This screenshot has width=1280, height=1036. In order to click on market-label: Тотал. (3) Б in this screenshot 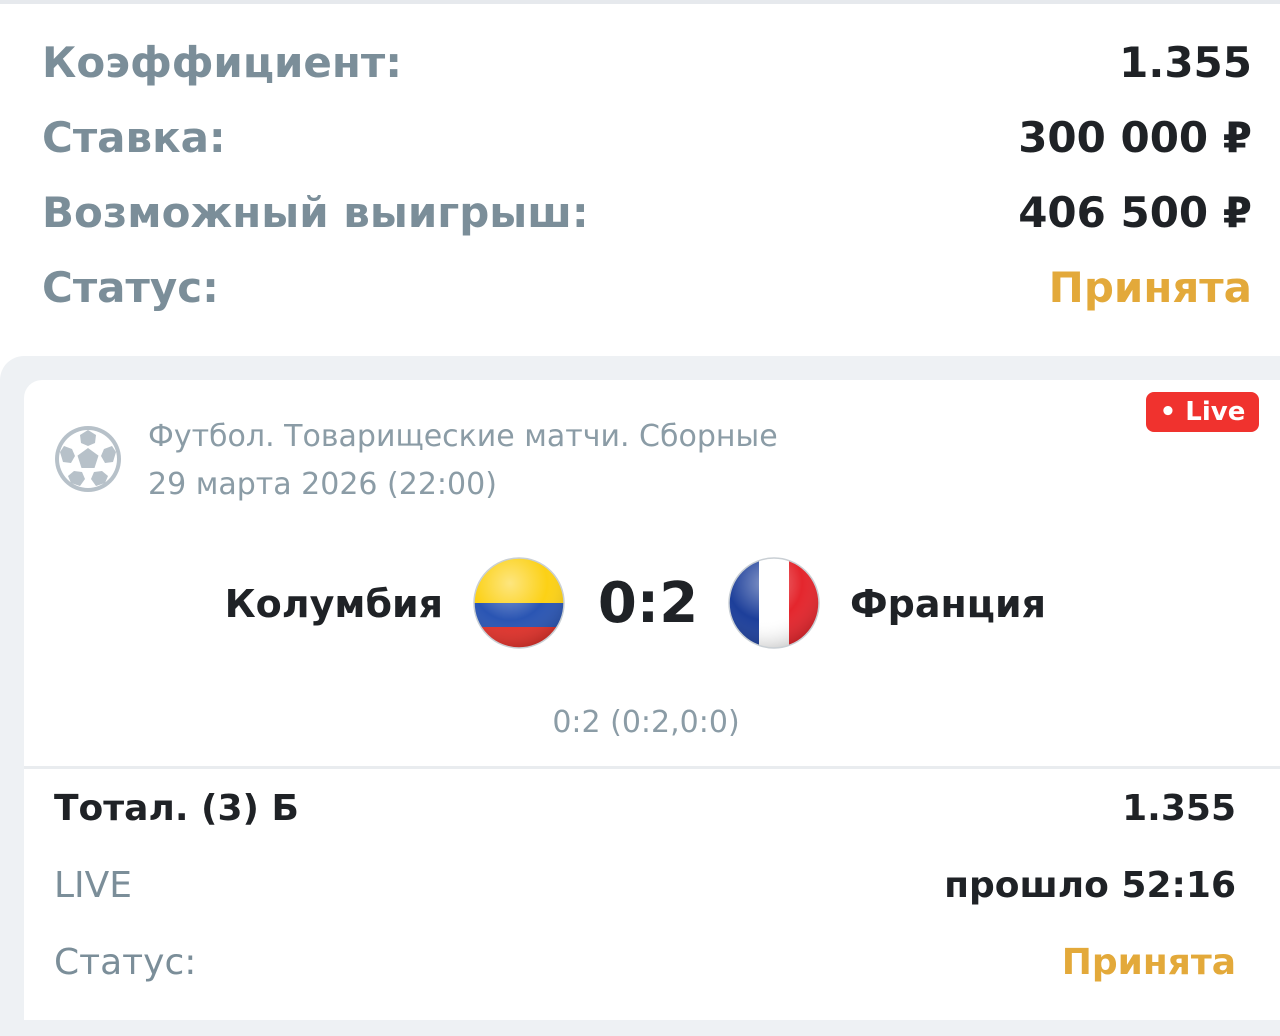, I will do `click(176, 808)`.